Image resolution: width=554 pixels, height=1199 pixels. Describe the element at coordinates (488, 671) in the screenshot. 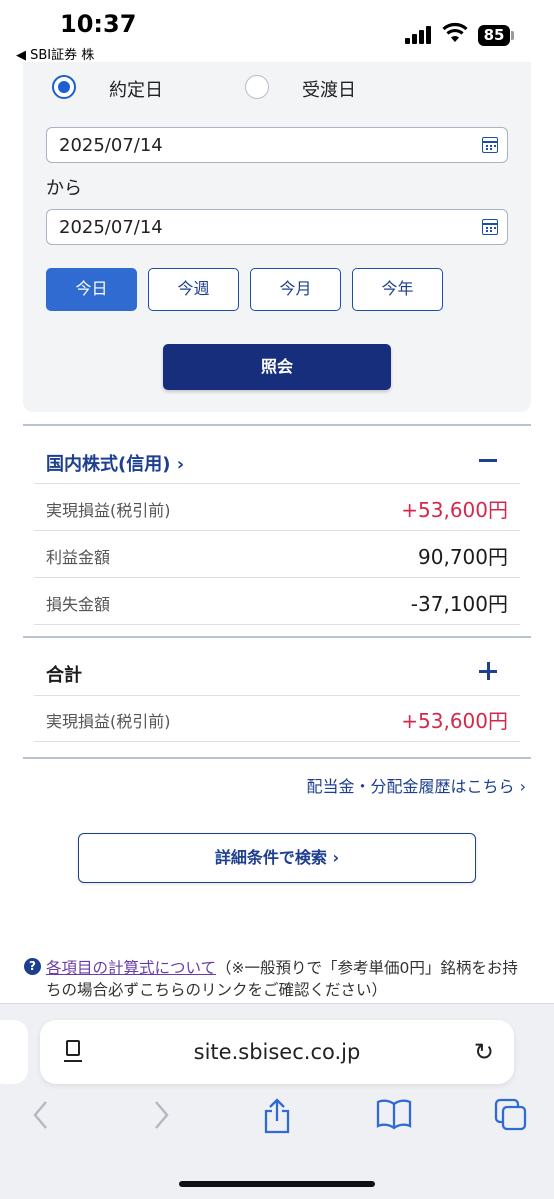

I see `expand-plus-icon` at that location.